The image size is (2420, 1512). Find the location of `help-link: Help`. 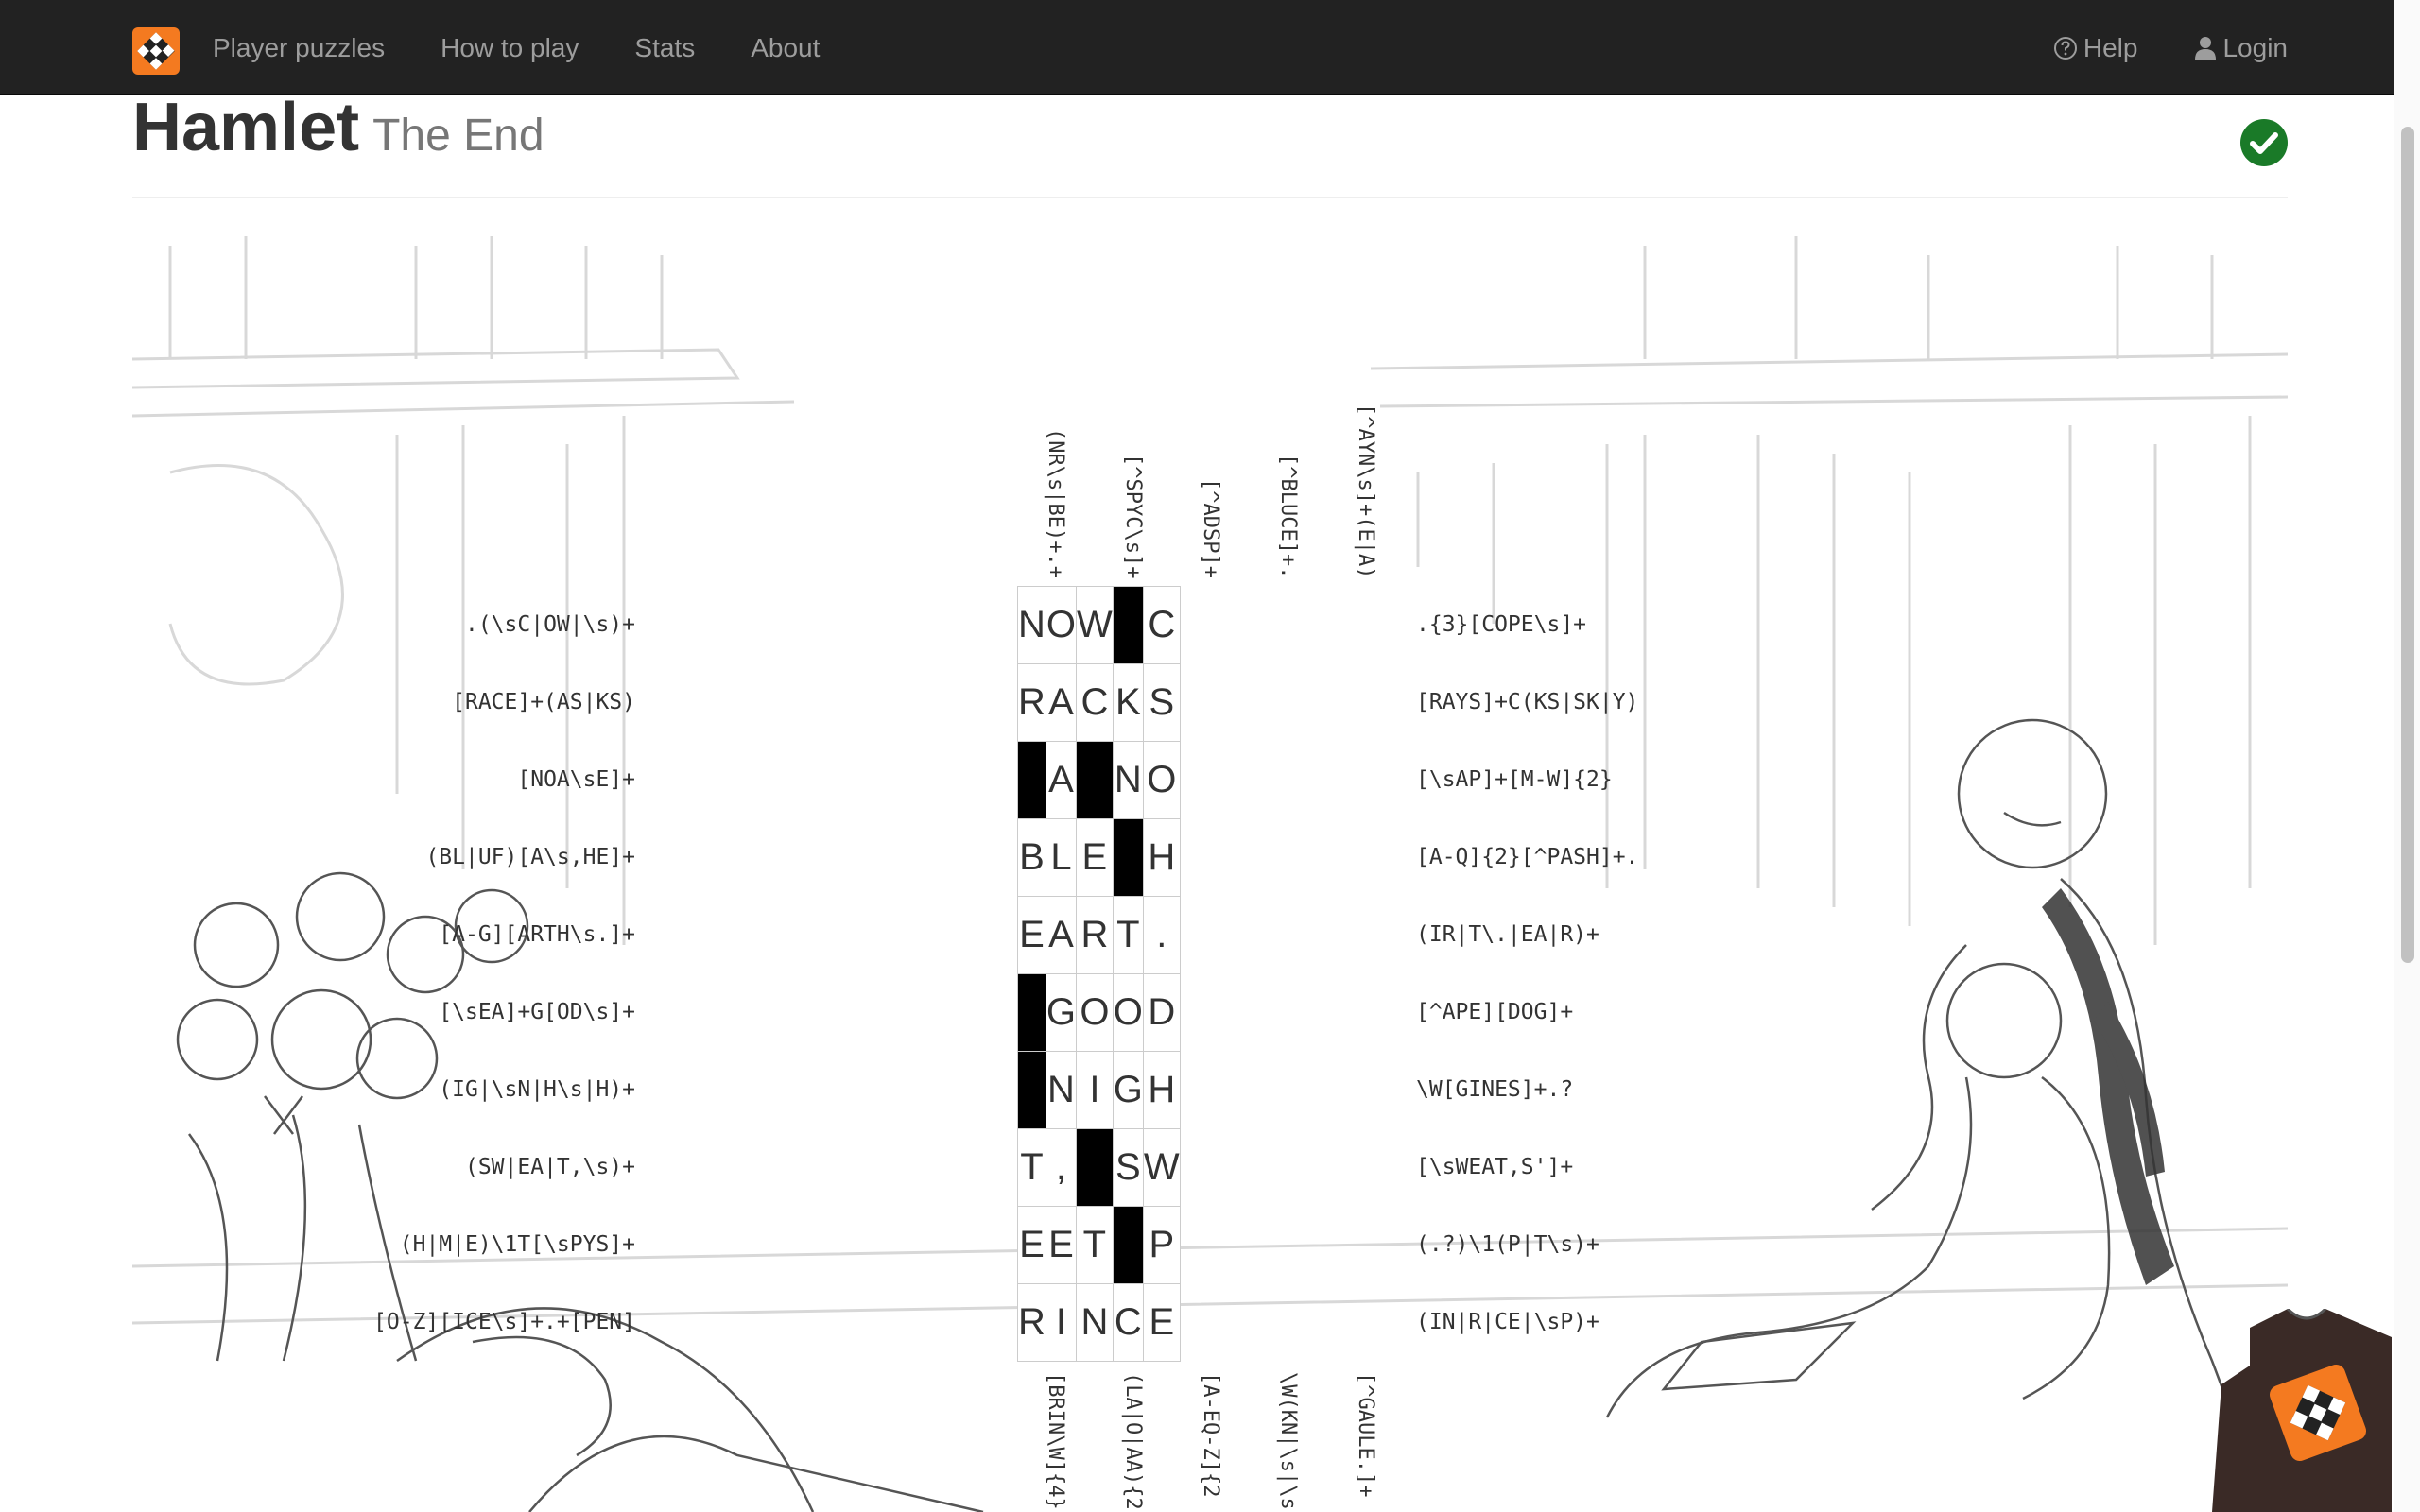

help-link: Help is located at coordinates (2096, 47).